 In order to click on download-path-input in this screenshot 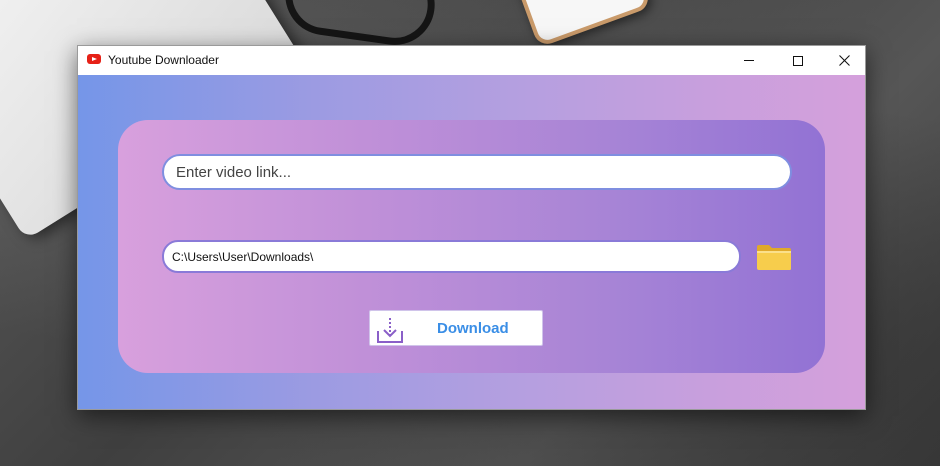, I will do `click(451, 256)`.